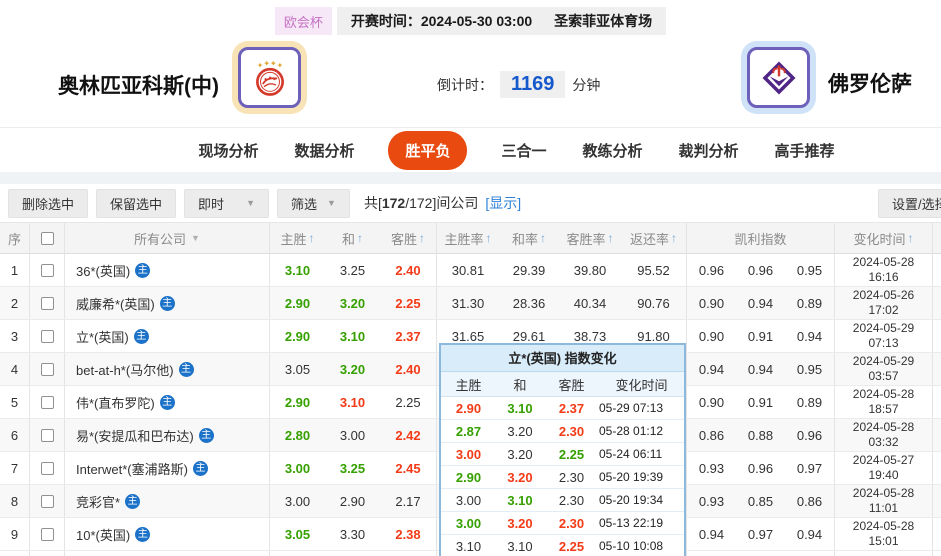 The height and width of the screenshot is (556, 941). Describe the element at coordinates (47, 238) in the screenshot. I see `select-all-checkbox` at that location.